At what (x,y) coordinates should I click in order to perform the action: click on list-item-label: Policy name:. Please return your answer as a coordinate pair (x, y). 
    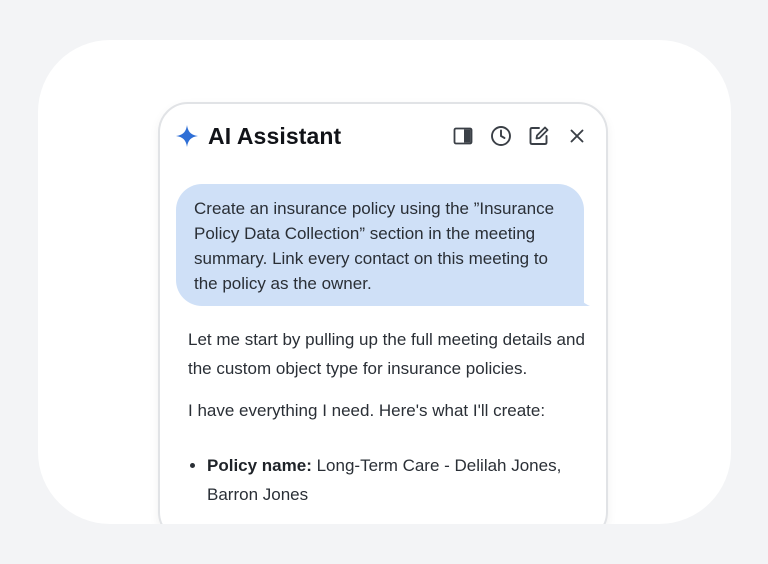
    Looking at the image, I should click on (259, 465).